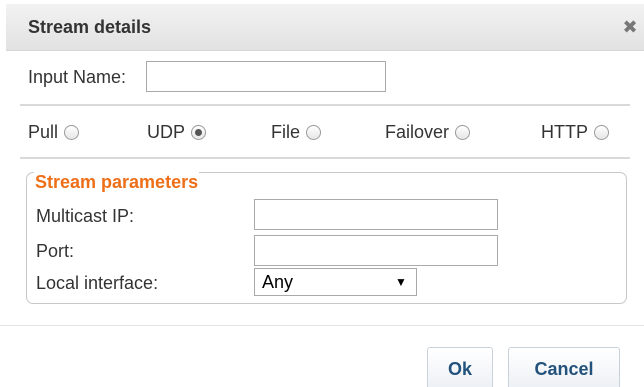  What do you see at coordinates (314, 132) in the screenshot?
I see `radio-file-circle` at bounding box center [314, 132].